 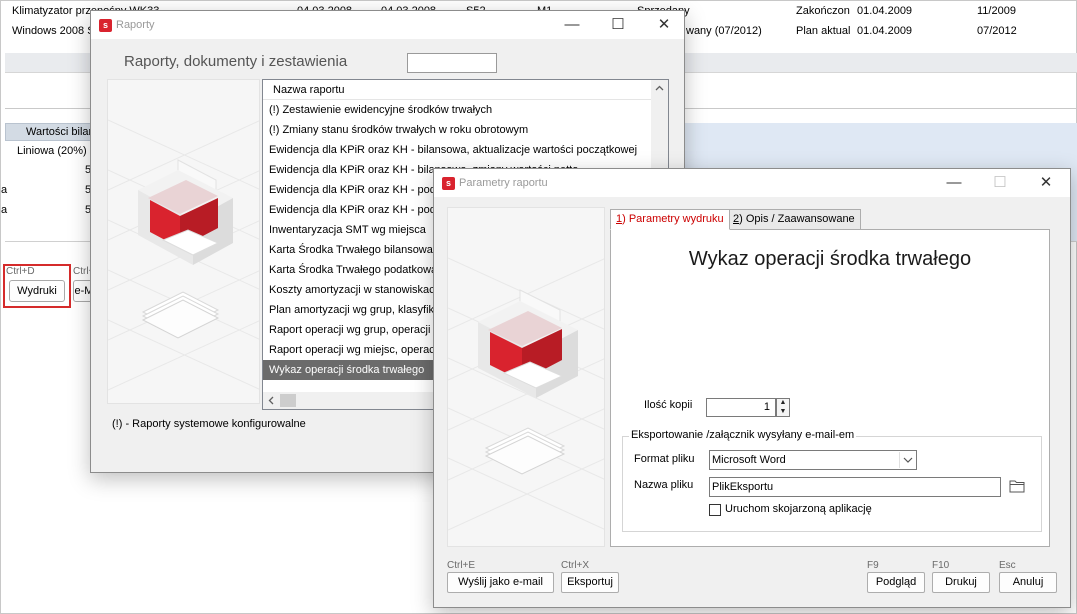 What do you see at coordinates (575, 565) in the screenshot?
I see `shortcut-hint: Ctrl+X` at bounding box center [575, 565].